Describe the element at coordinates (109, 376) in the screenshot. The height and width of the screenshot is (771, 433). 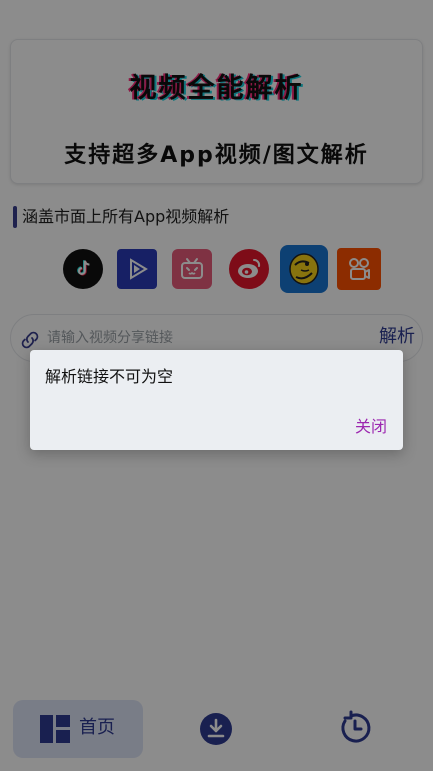
I see `dialog-message: 解析链接不可为空` at that location.